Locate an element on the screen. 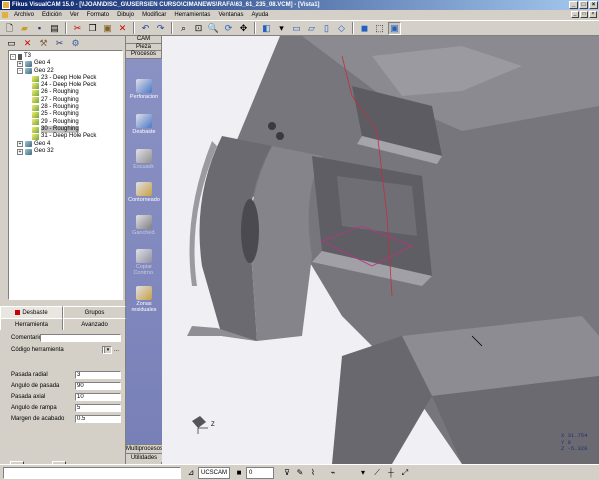  view-top-icon: ▱ is located at coordinates (311, 28).